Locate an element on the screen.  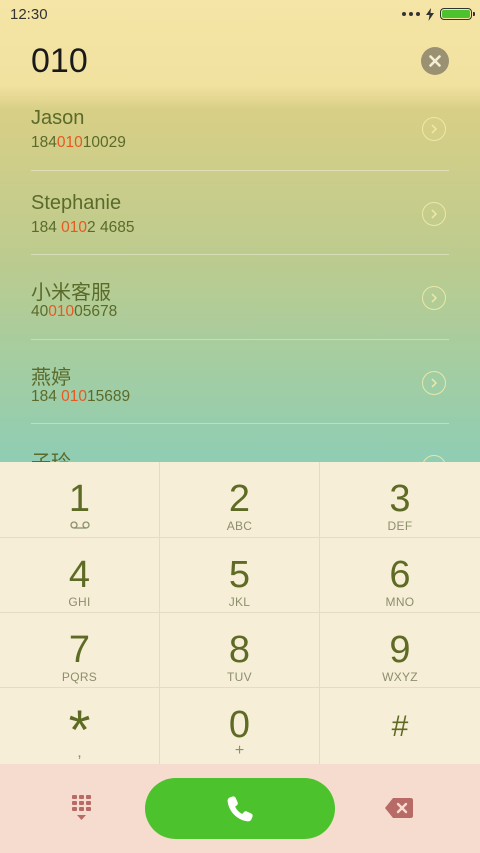
key-digit: 1 is located at coordinates (79, 499).